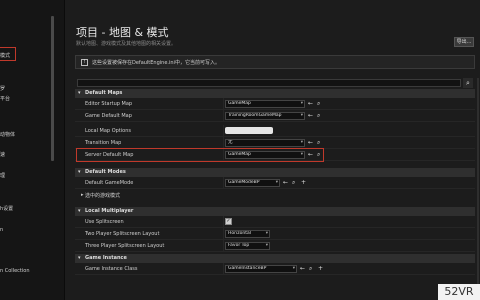 The height and width of the screenshot is (300, 480). What do you see at coordinates (249, 130) in the screenshot?
I see `local-map-options-field` at bounding box center [249, 130].